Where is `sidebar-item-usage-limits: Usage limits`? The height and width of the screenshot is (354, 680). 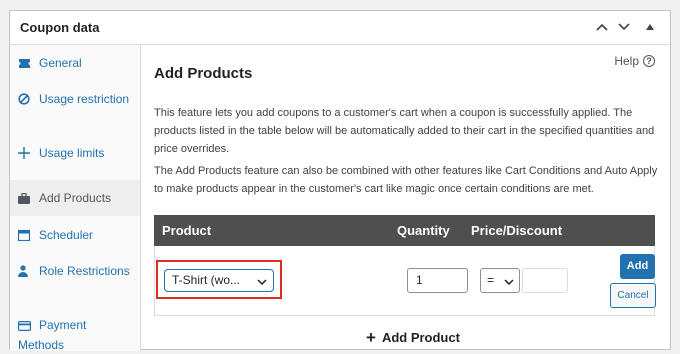
sidebar-item-usage-limits: Usage limits is located at coordinates (75, 154).